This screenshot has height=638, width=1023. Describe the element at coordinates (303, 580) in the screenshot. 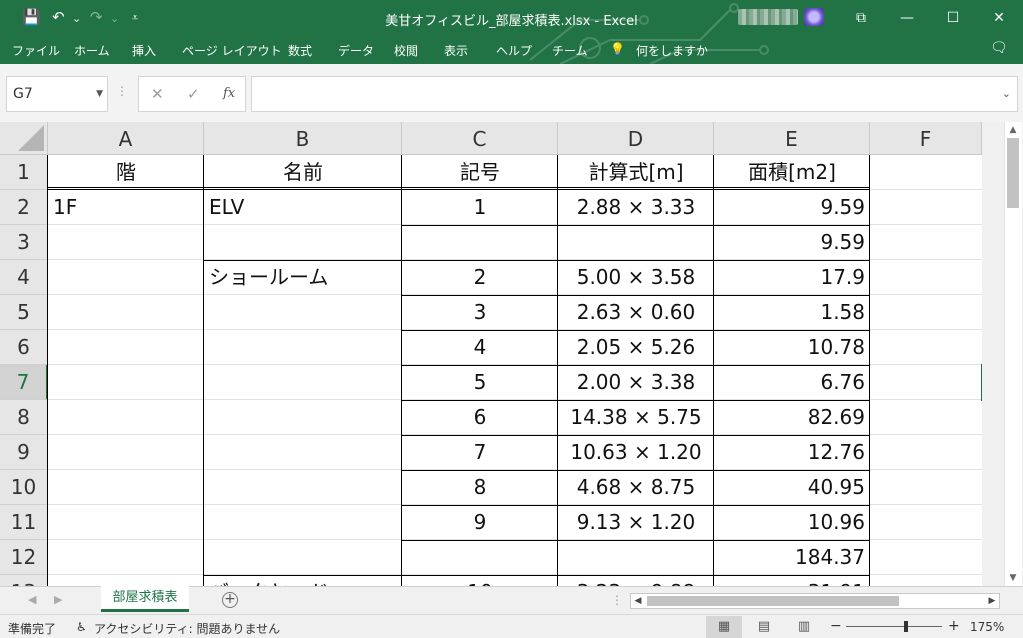

I see `cell-b13: バックヤード` at that location.